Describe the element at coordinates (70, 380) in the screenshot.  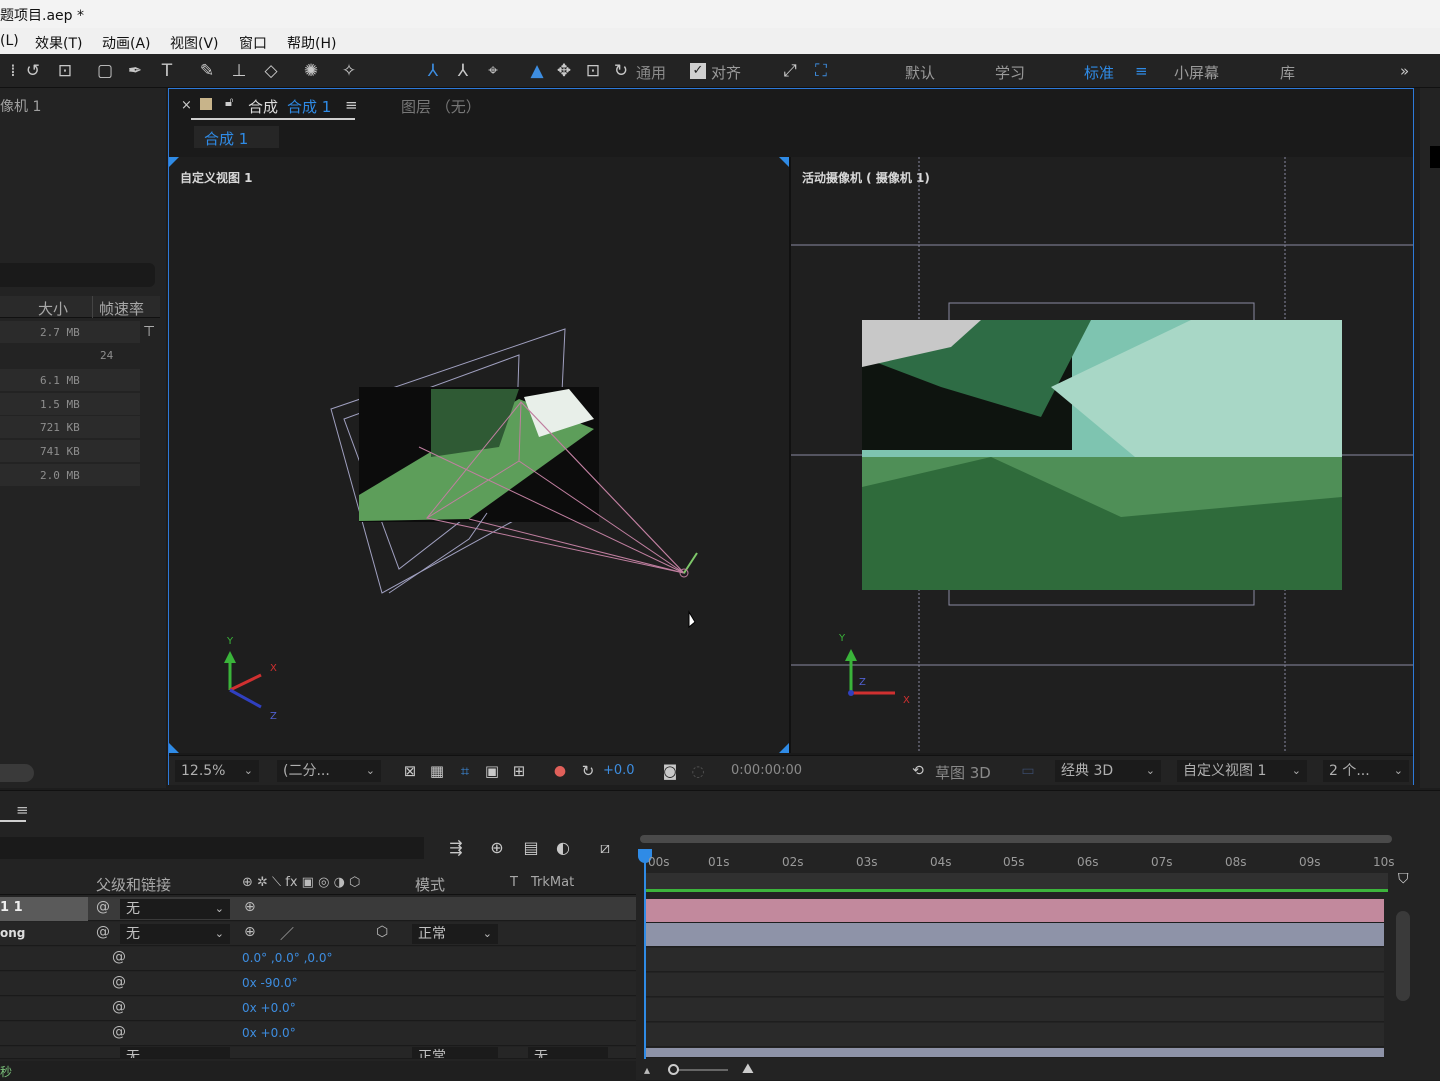
I see `list-item: 6.1 MB` at that location.